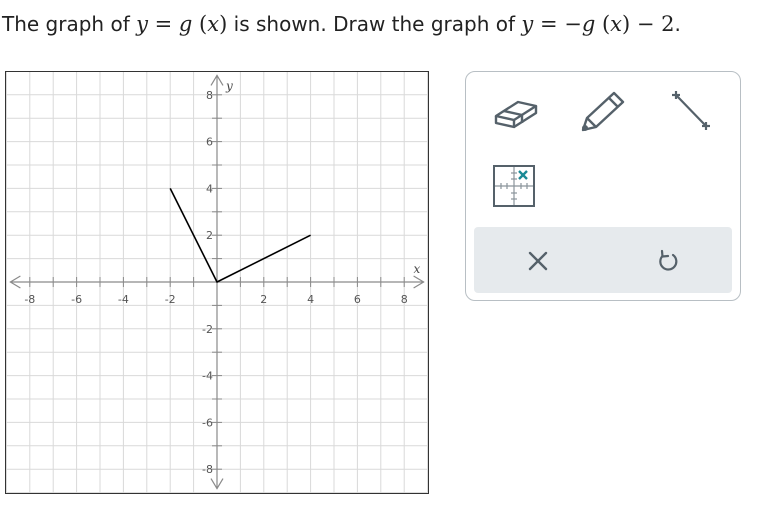 The width and height of the screenshot is (779, 507). I want to click on undo-icon, so click(668, 260).